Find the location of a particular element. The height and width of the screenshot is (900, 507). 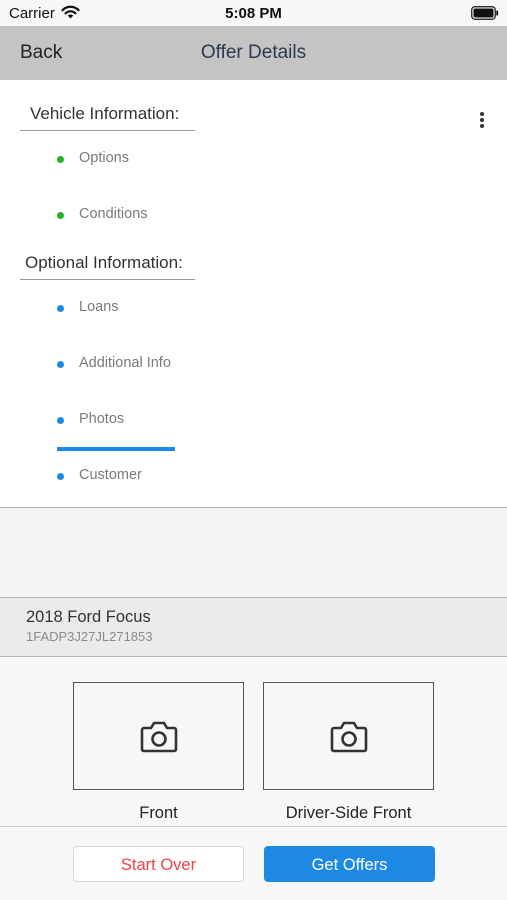

start-over-button: Start Over is located at coordinates (158, 864).